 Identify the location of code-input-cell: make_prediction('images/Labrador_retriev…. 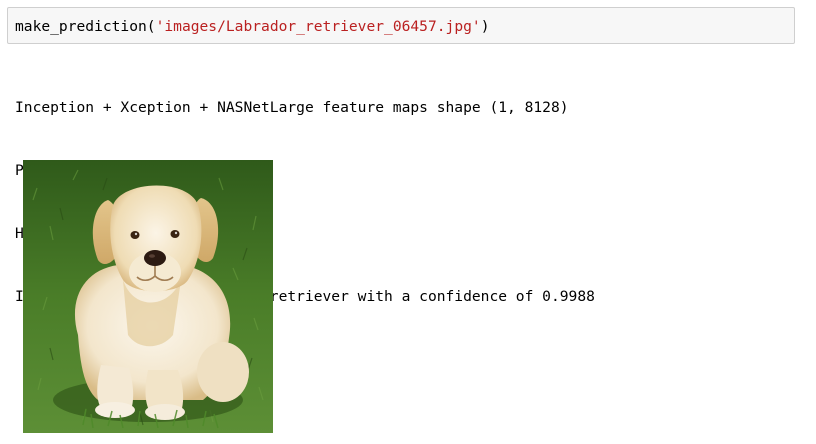
(401, 25).